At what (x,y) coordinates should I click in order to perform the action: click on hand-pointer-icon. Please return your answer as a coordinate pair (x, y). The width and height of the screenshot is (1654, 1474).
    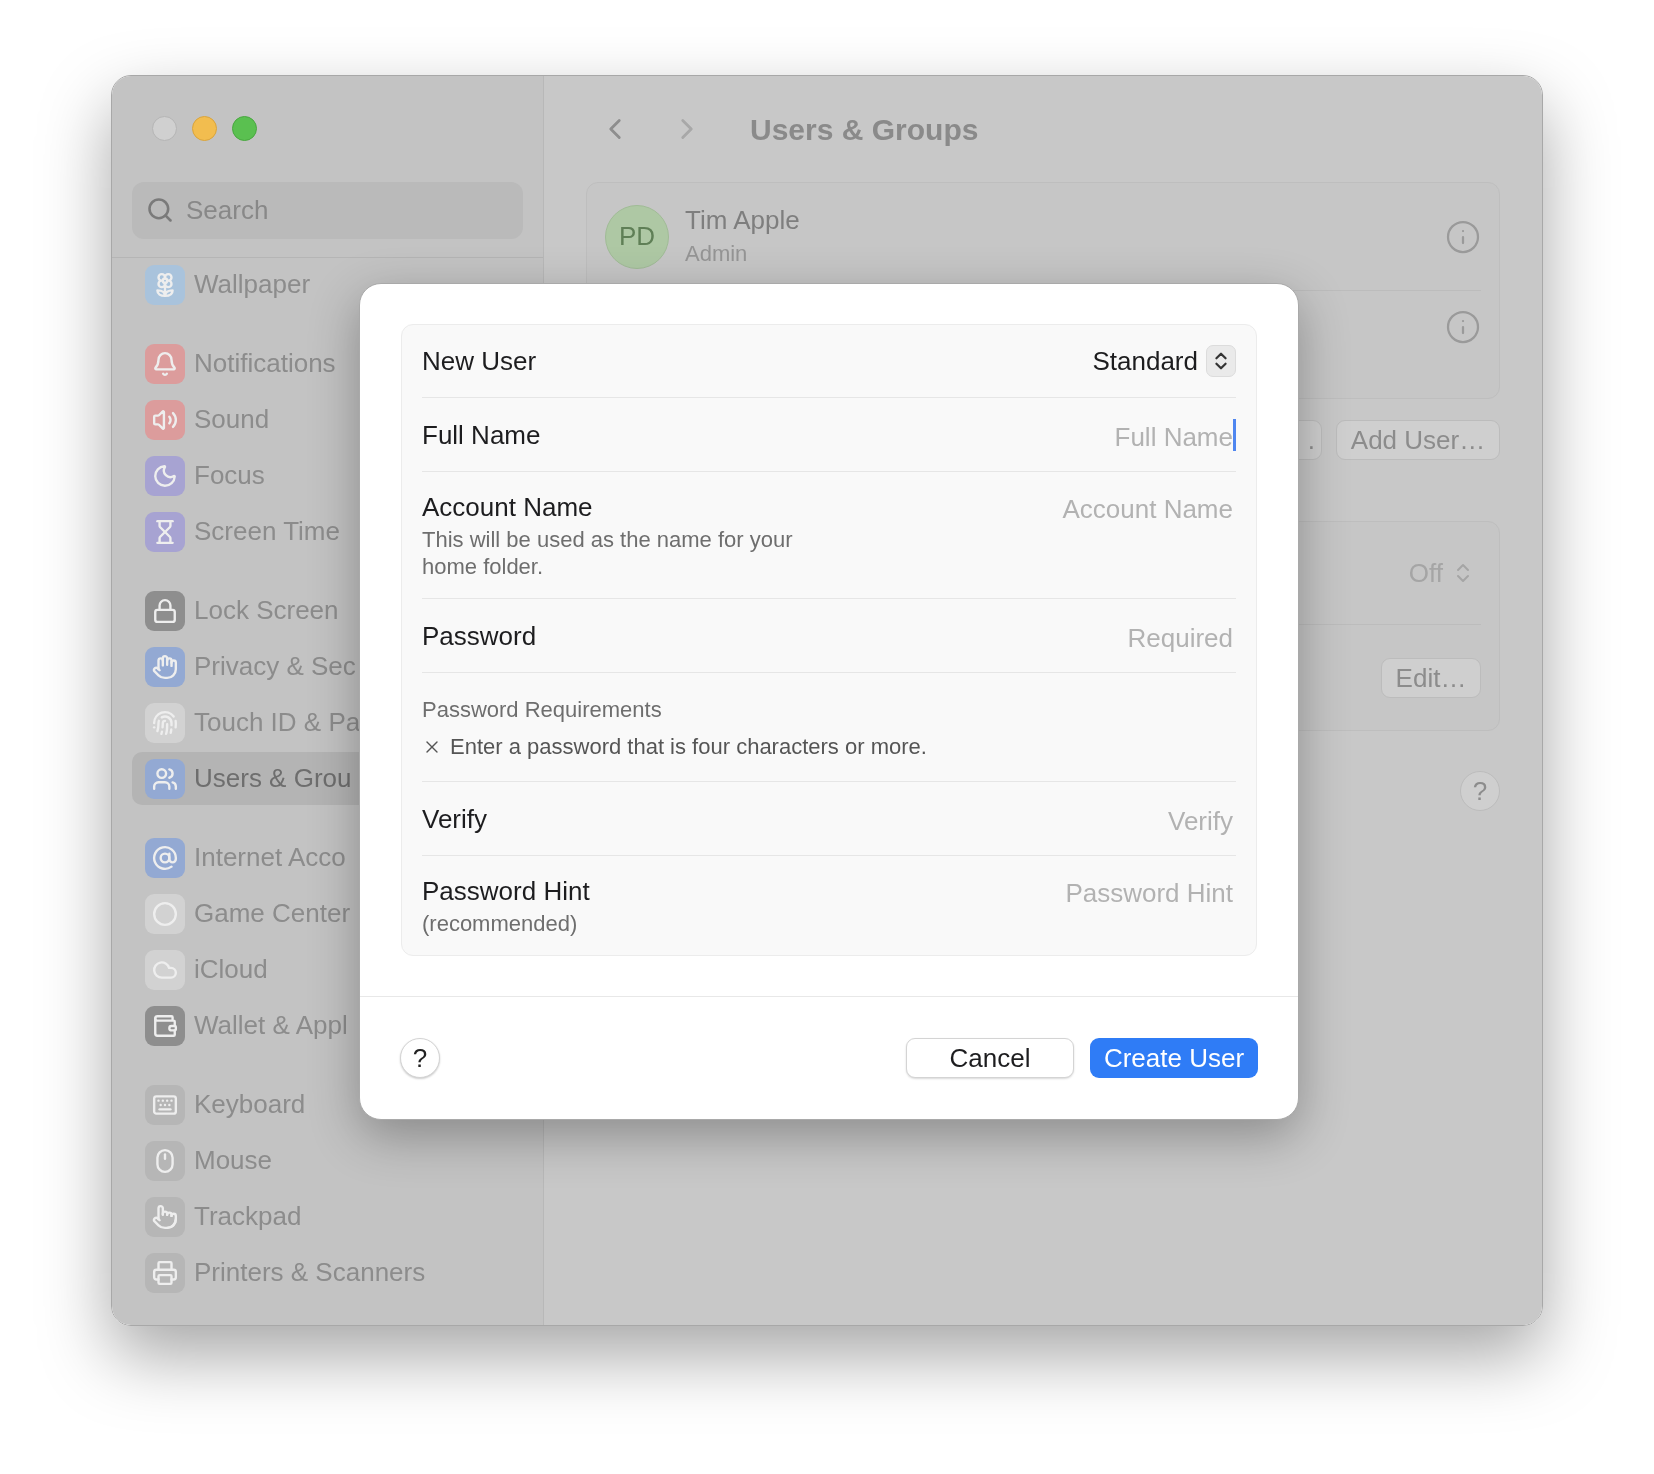
    Looking at the image, I should click on (165, 1216).